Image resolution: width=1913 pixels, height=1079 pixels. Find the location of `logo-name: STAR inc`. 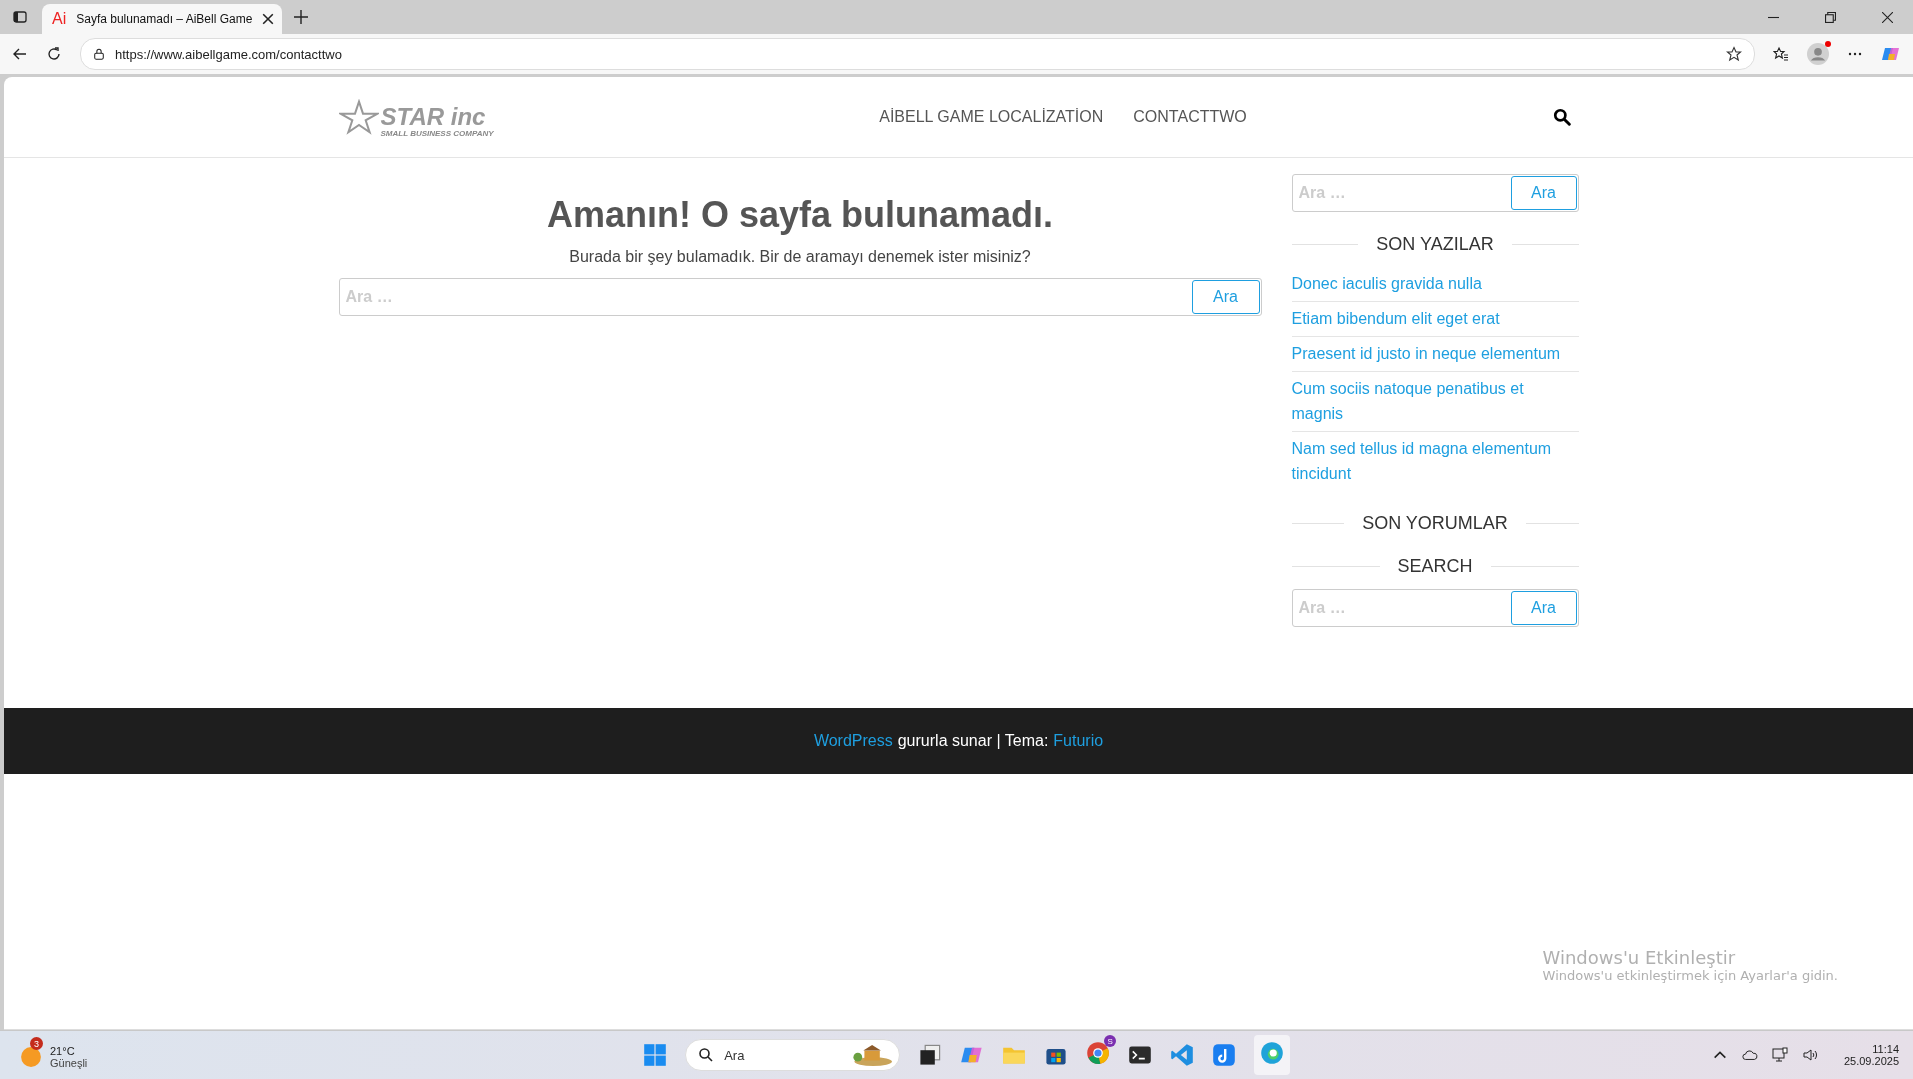

logo-name: STAR inc is located at coordinates (433, 116).